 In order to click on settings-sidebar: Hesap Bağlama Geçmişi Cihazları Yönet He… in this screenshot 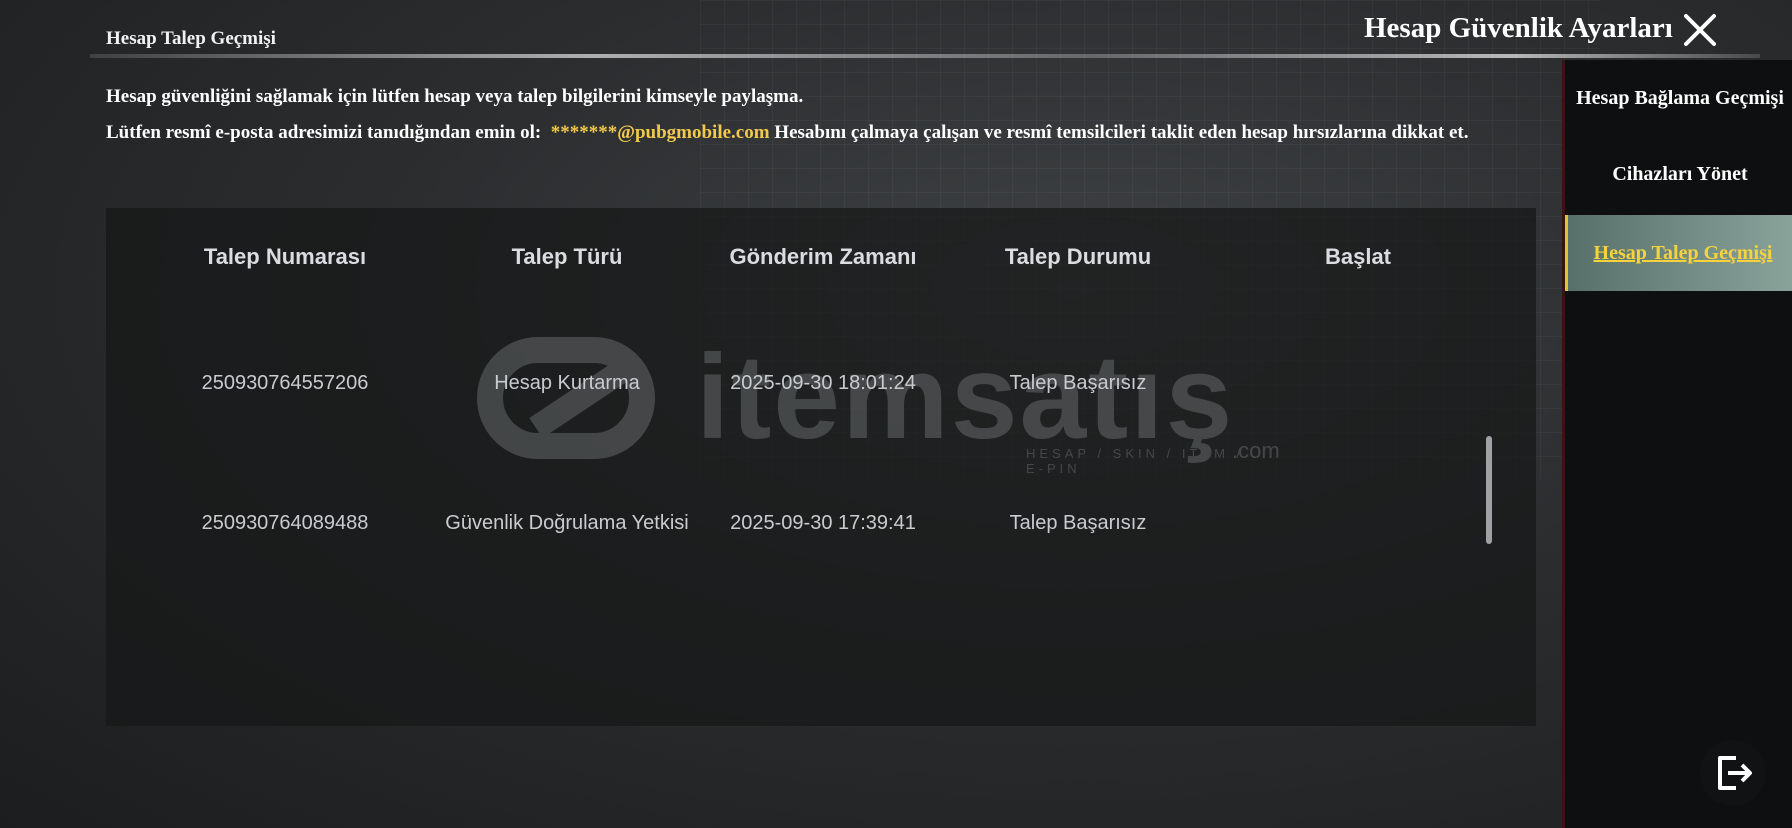, I will do `click(1677, 444)`.